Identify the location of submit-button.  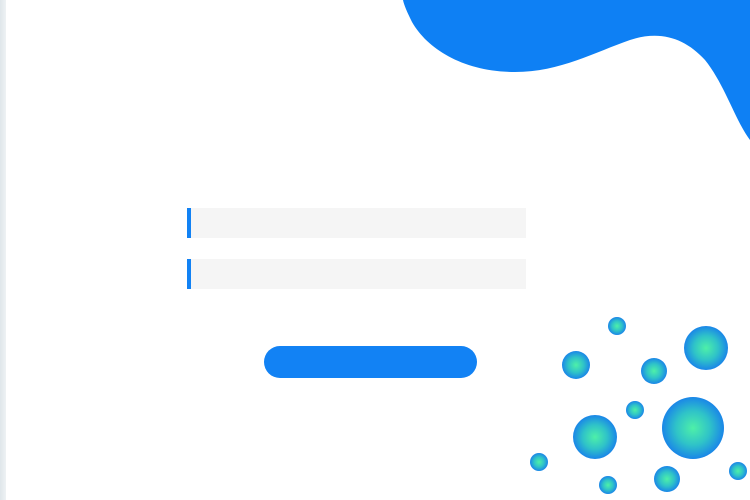
(370, 362).